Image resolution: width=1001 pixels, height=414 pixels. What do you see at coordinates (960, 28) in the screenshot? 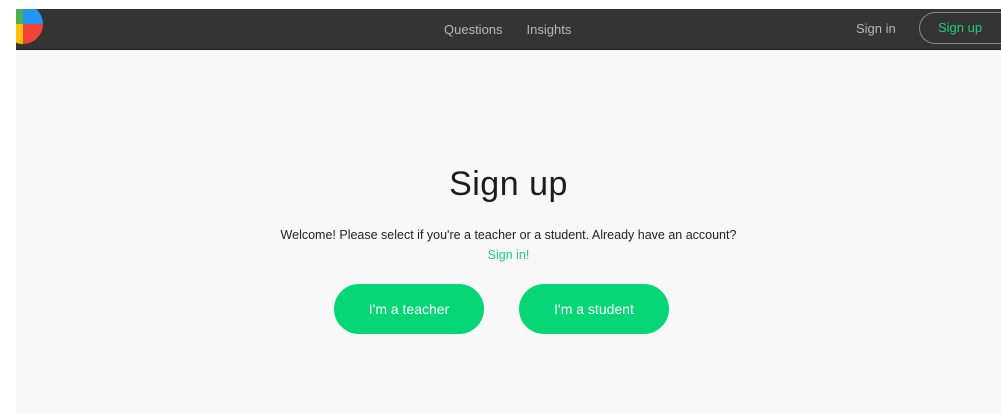
I see `sign-up-button: Sign up` at bounding box center [960, 28].